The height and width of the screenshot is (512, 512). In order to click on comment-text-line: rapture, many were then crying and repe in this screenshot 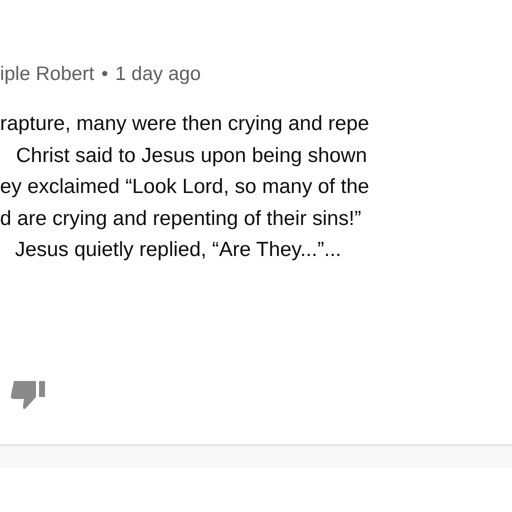, I will do `click(185, 124)`.